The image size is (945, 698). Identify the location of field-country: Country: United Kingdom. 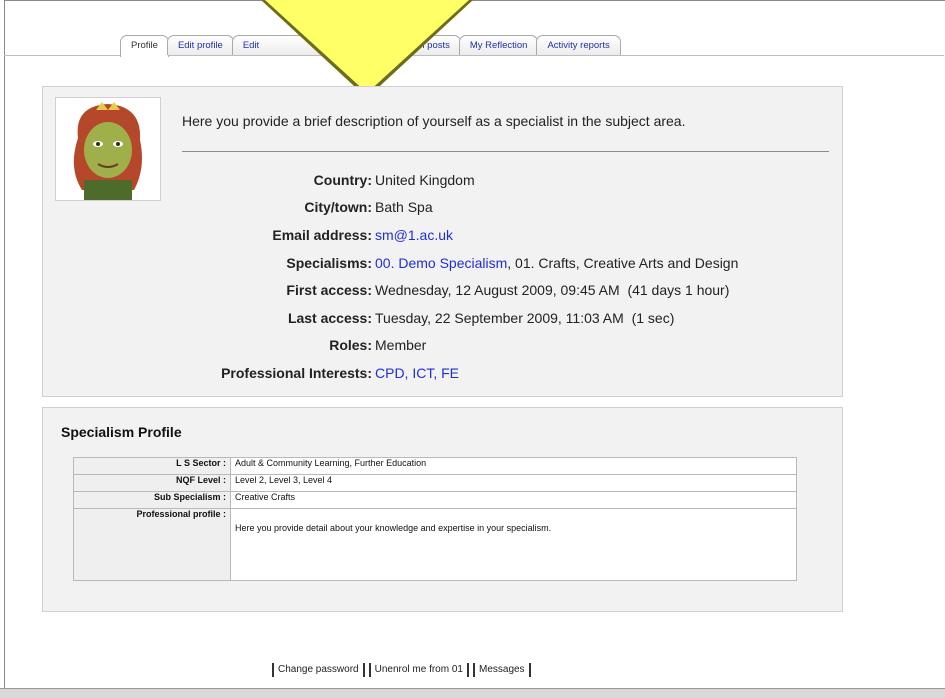
(472, 180).